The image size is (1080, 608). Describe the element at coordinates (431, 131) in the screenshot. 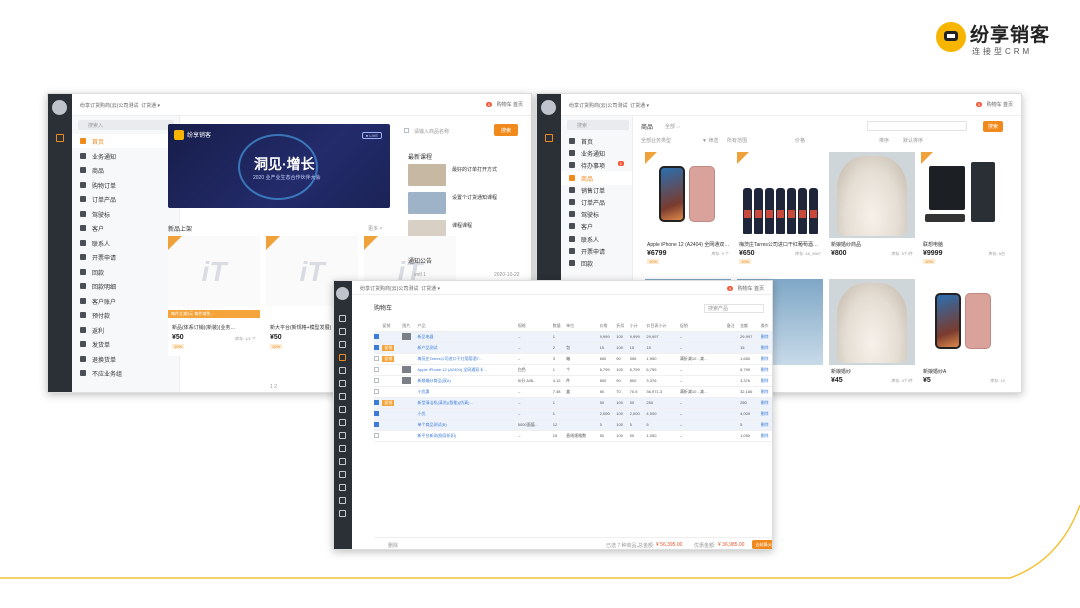

I see `notice-search-input: 请输入商品名称` at that location.